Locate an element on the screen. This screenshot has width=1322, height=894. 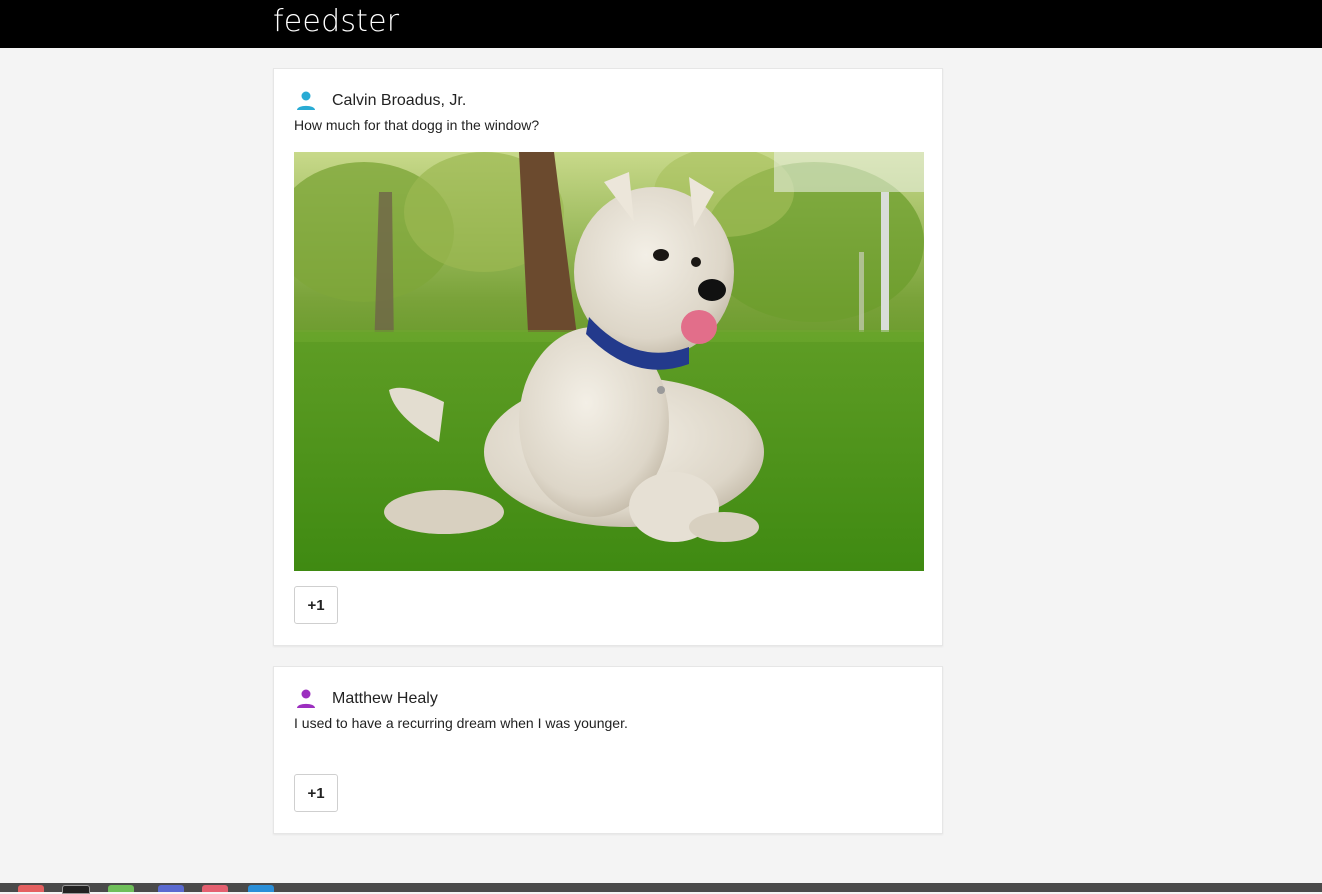
os-taskbar is located at coordinates (661, 888).